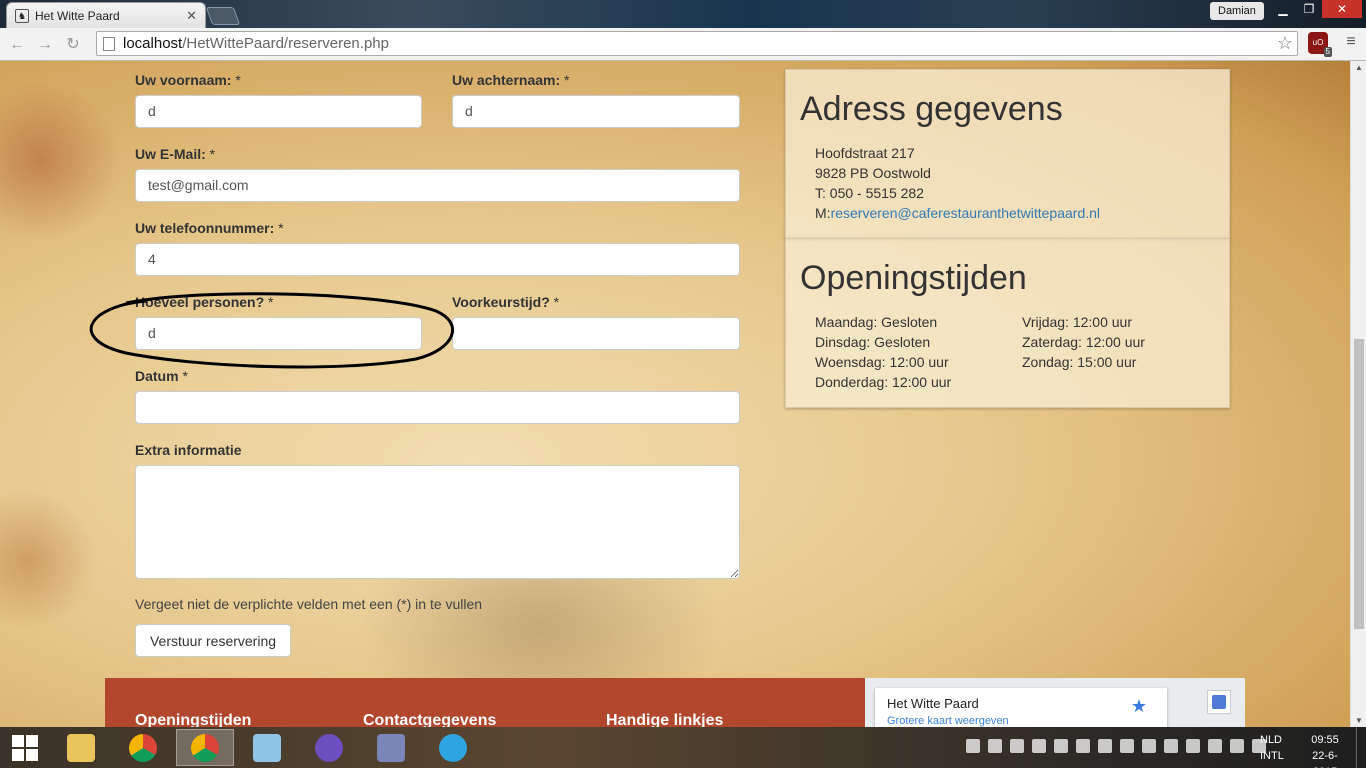 The image size is (1366, 768). Describe the element at coordinates (1325, 740) in the screenshot. I see `clock-time: 09:55` at that location.